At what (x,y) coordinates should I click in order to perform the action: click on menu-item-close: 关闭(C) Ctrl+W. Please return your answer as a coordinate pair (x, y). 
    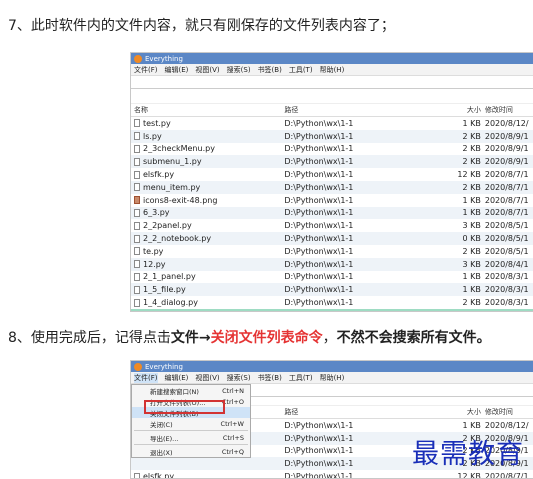
    Looking at the image, I should click on (191, 423).